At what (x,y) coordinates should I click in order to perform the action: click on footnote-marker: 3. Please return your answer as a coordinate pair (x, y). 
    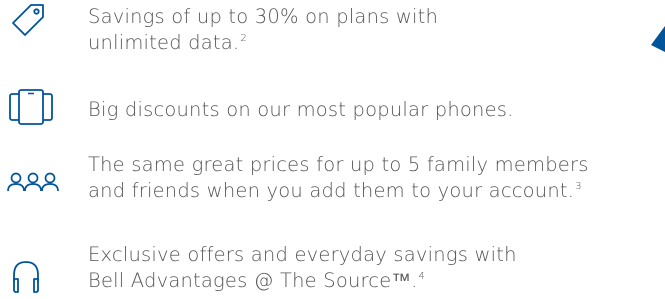
    Looking at the image, I should click on (578, 186).